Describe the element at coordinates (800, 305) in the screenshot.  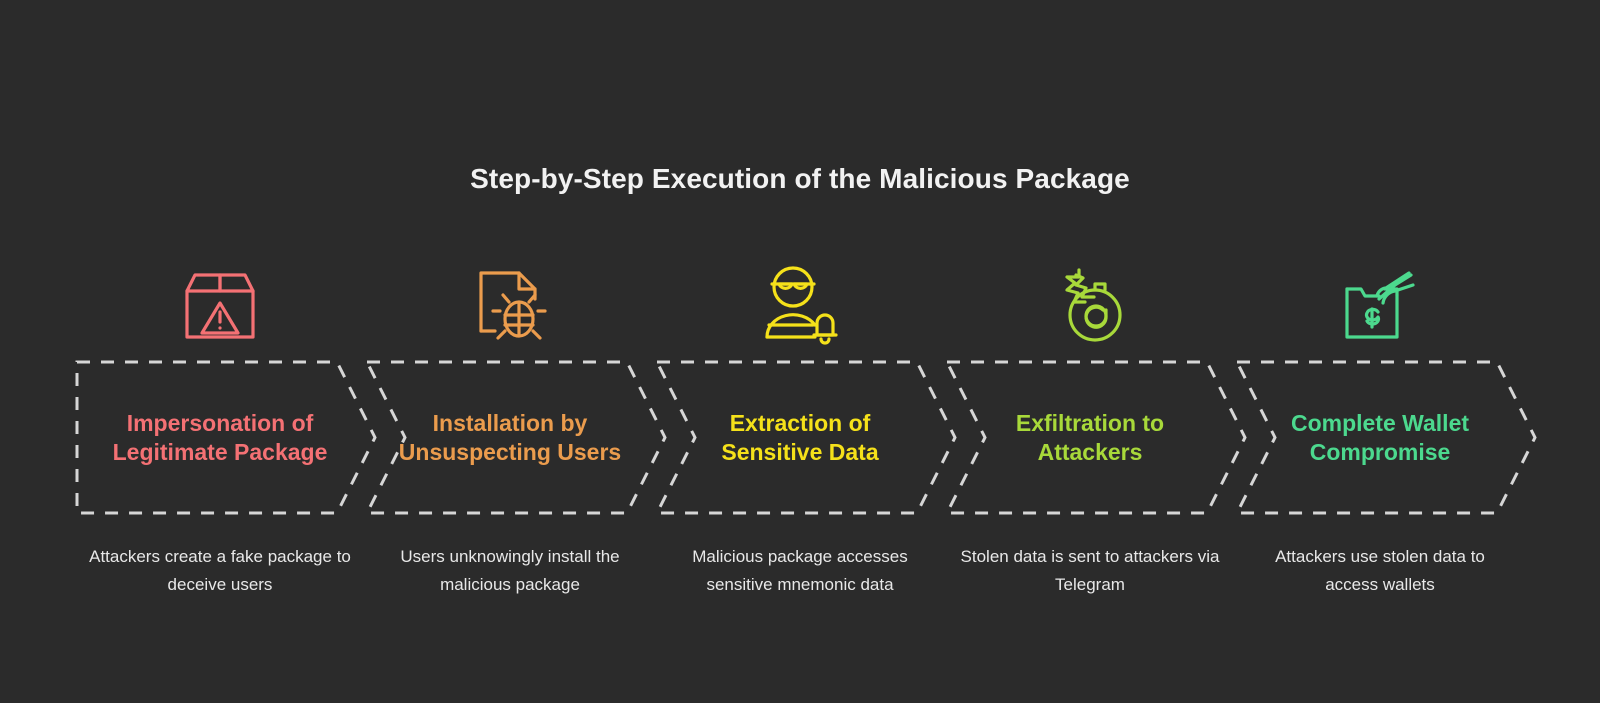
I see `spy-alert-icon` at that location.